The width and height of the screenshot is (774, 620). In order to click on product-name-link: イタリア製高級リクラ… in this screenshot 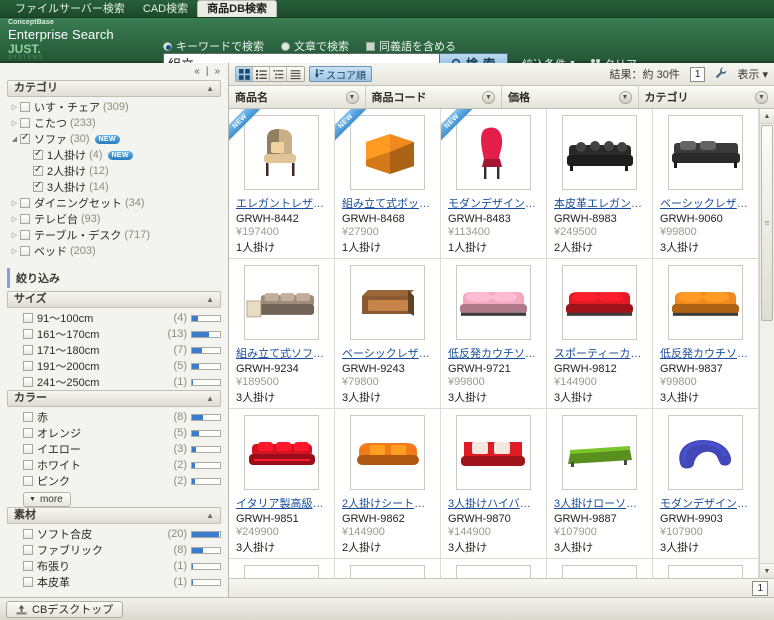, I will do `click(281, 503)`.